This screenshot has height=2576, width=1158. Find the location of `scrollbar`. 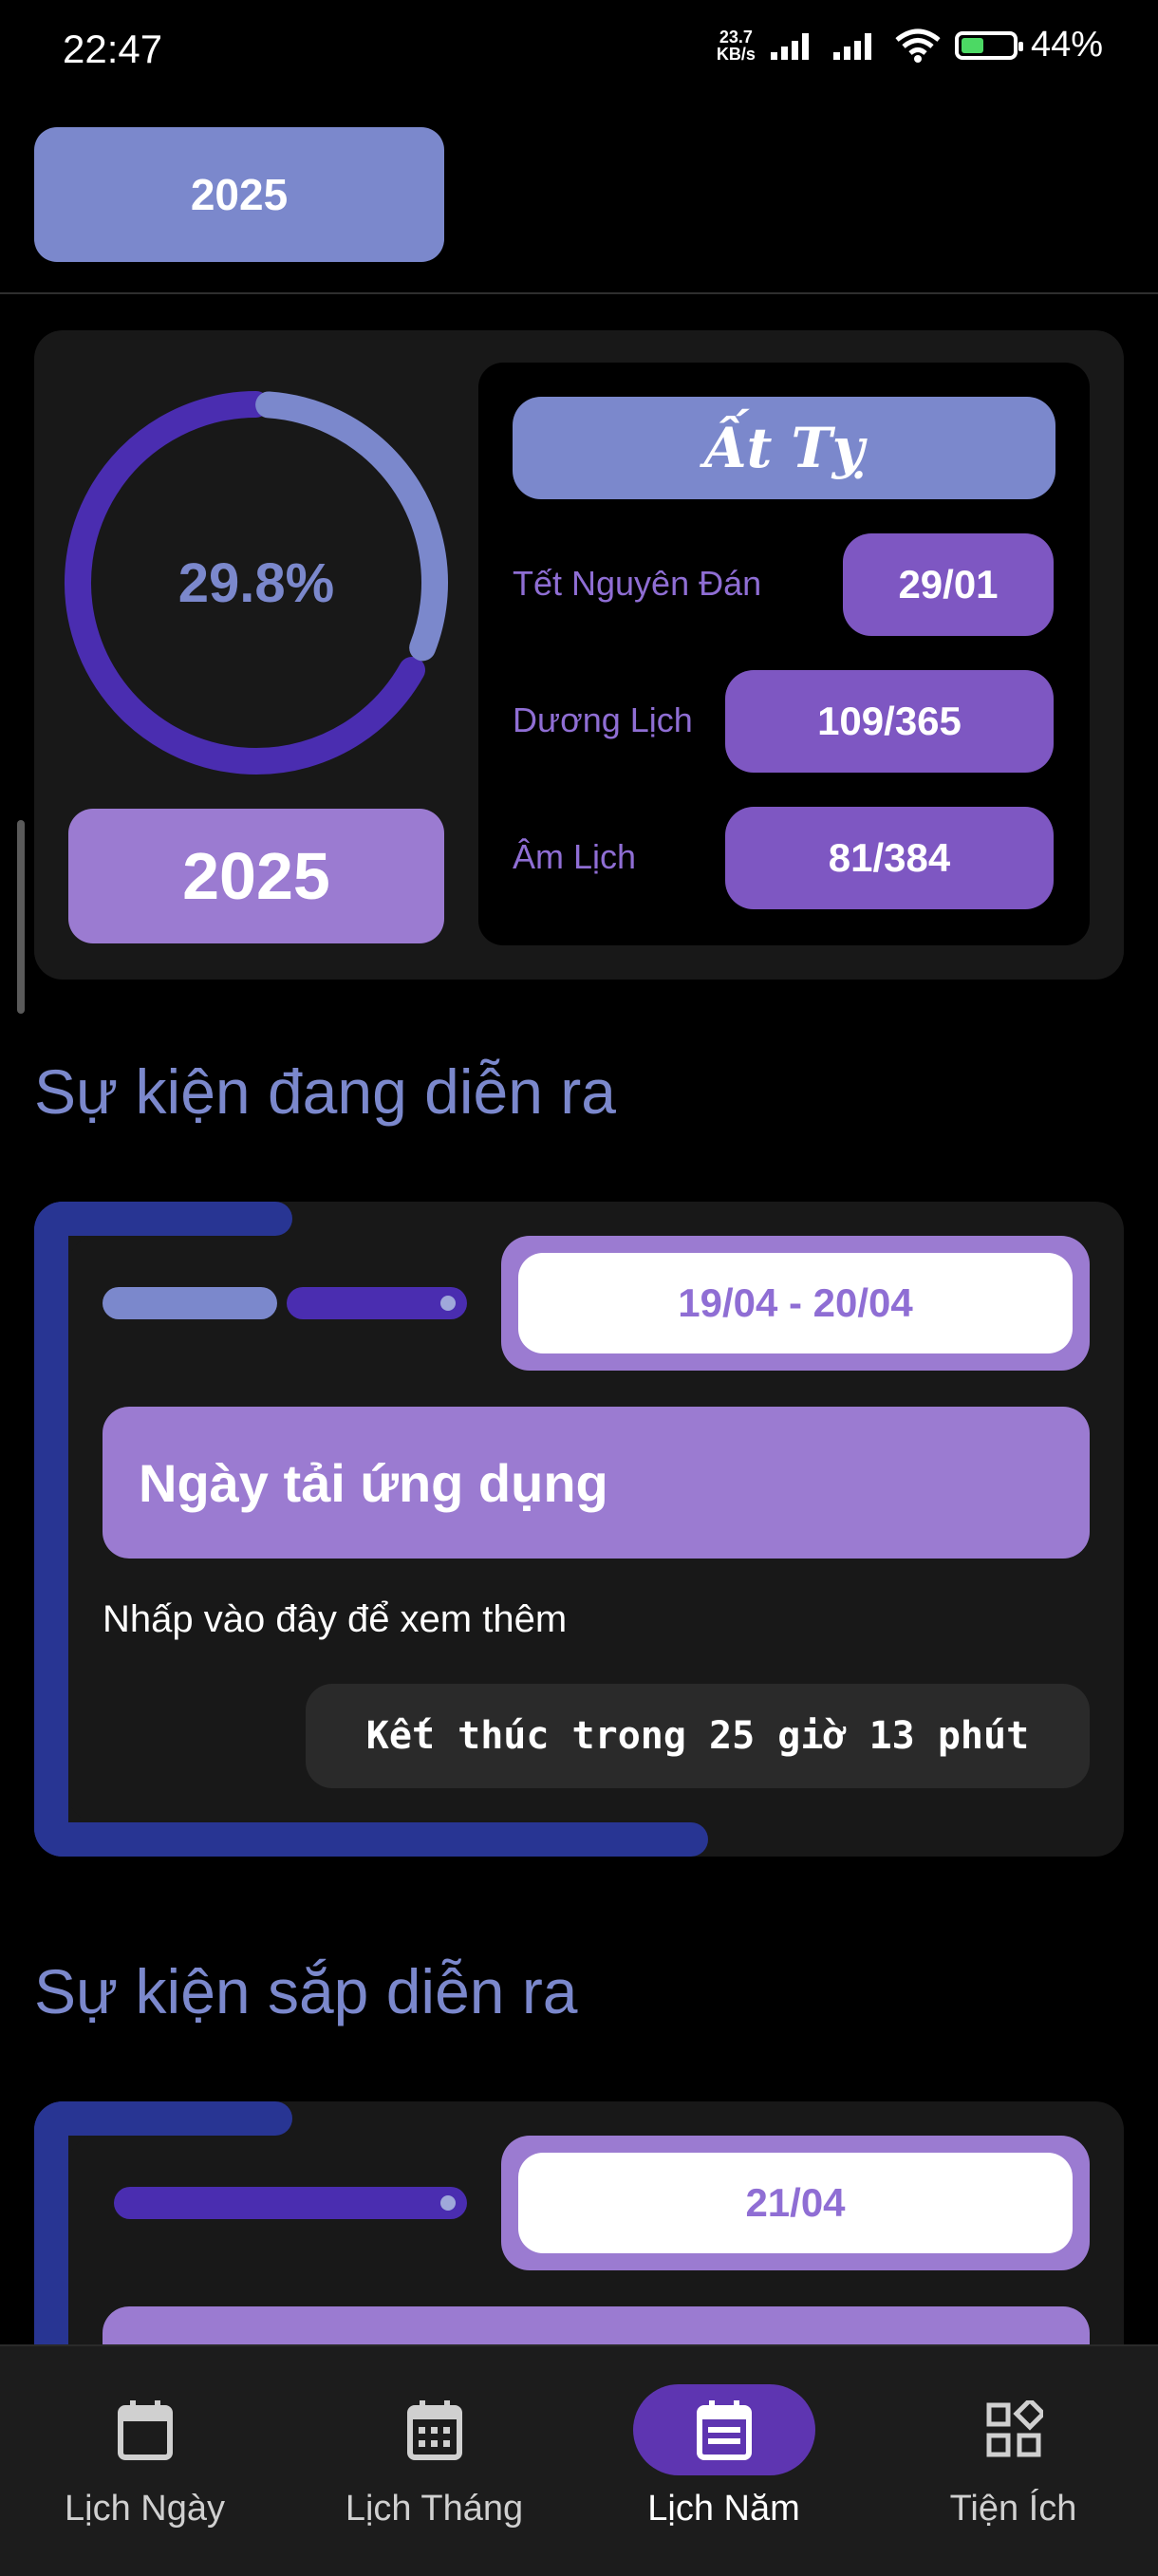

scrollbar is located at coordinates (21, 917).